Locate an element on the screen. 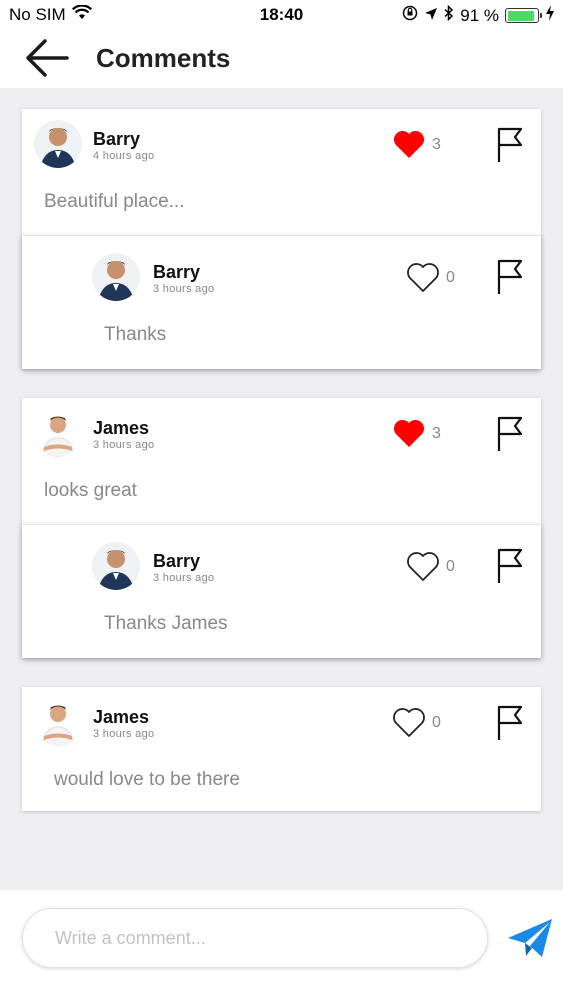  status-bar: No SIM 18:40 91 % is located at coordinates (281, 15).